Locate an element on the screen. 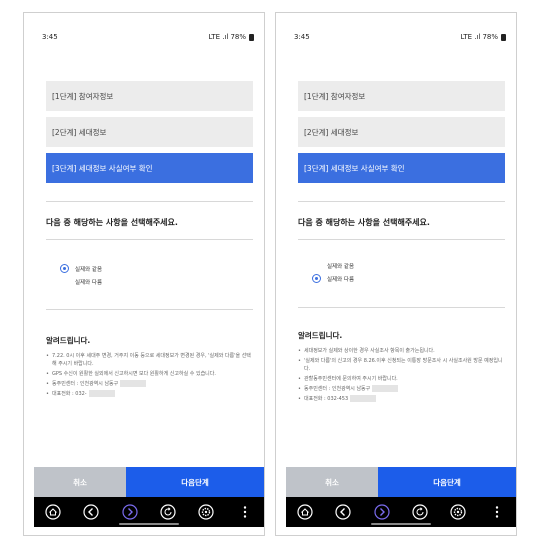  notice-item: 세대정보가 실제와 상이한 경우 사실조사 항목이 출가는됩니다. is located at coordinates (401, 351).